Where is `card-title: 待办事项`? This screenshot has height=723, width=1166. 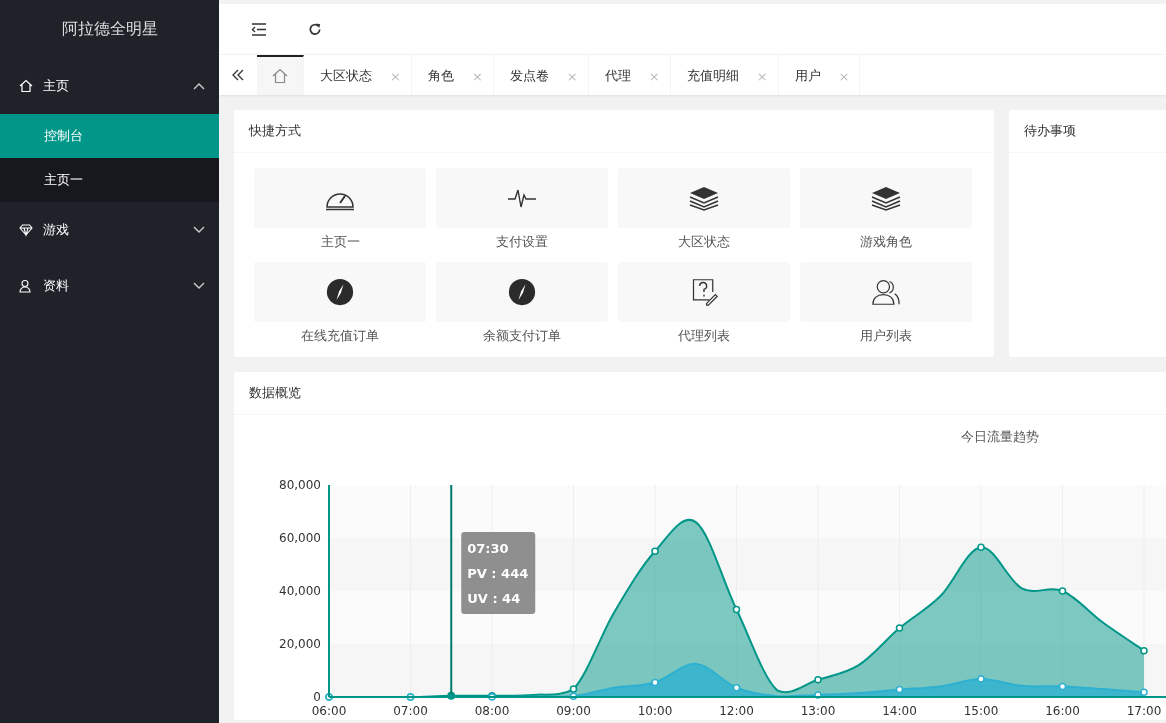 card-title: 待办事项 is located at coordinates (1087, 131).